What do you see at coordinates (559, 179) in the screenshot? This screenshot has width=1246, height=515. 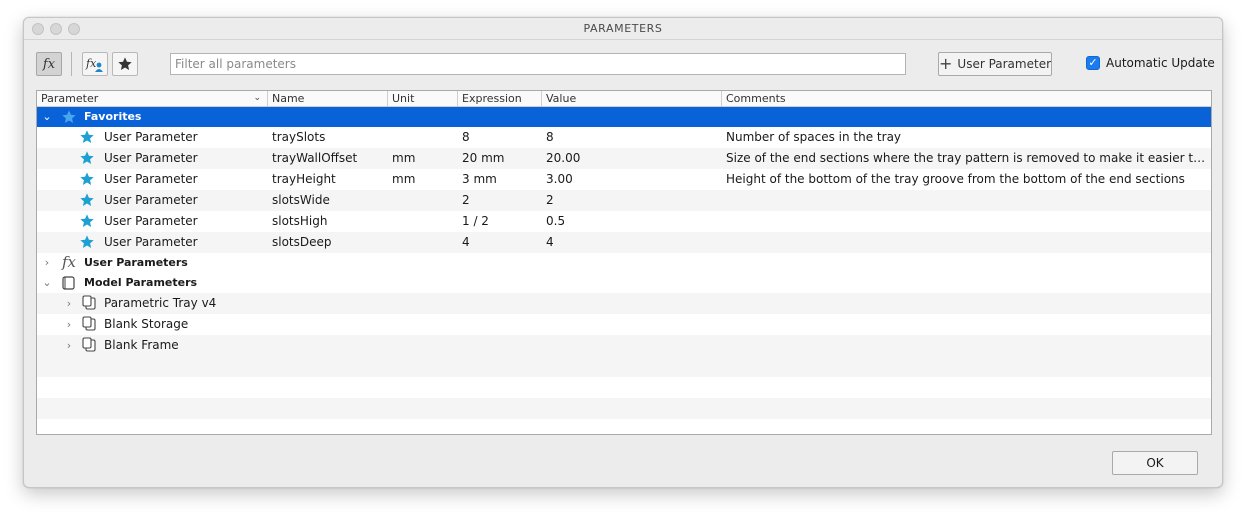 I see `value-cell: 3.00` at bounding box center [559, 179].